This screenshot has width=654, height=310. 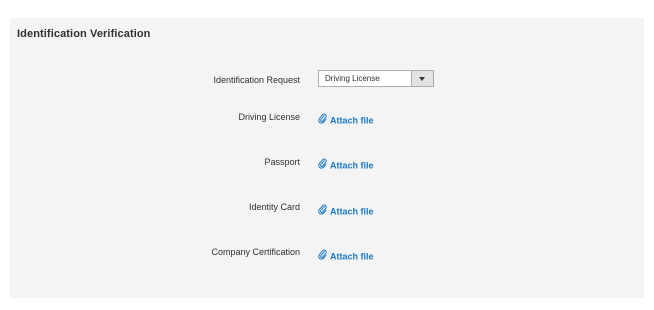 I want to click on identification-request-label: Identification Request, so click(x=256, y=80).